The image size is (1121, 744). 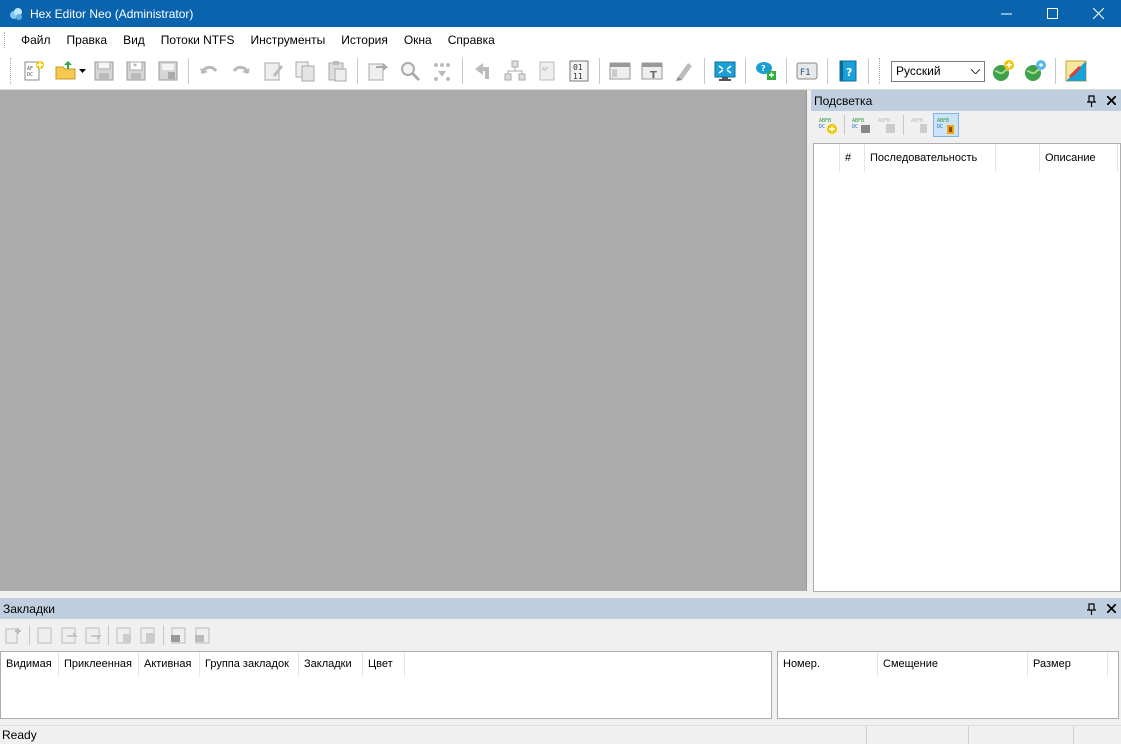 What do you see at coordinates (30, 664) in the screenshot?
I see `column-header-visible: Видимая` at bounding box center [30, 664].